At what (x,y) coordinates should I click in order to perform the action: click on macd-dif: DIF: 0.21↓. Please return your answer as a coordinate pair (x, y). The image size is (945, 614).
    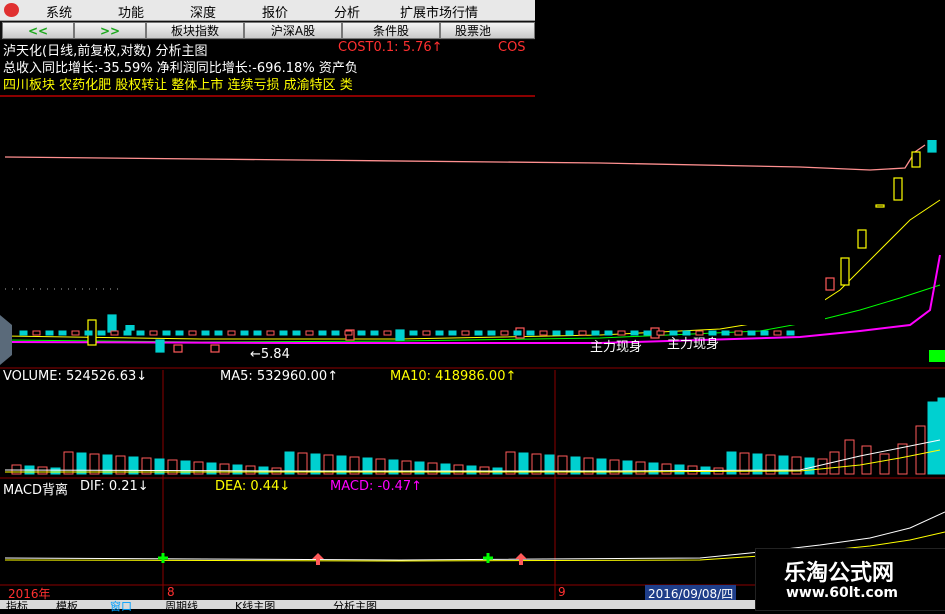
    Looking at the image, I should click on (114, 486).